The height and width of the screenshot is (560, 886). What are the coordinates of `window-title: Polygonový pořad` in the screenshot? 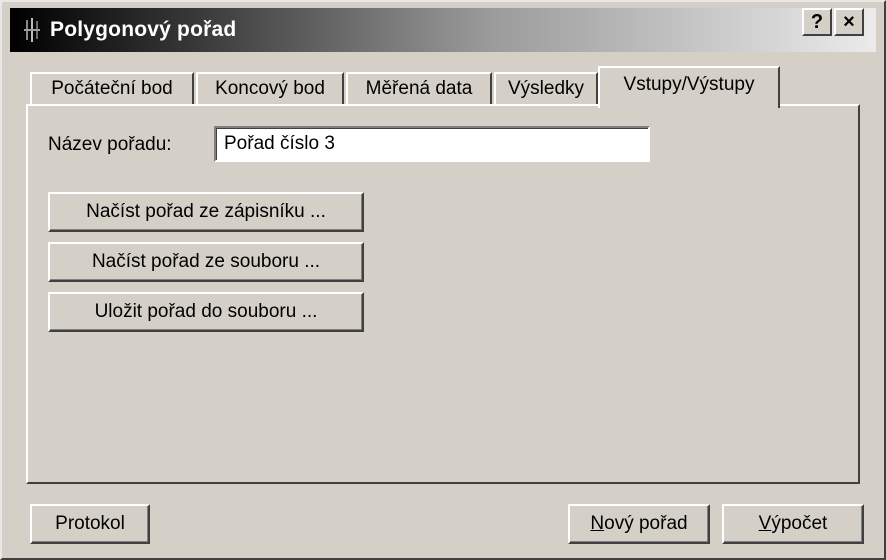 It's located at (143, 29).